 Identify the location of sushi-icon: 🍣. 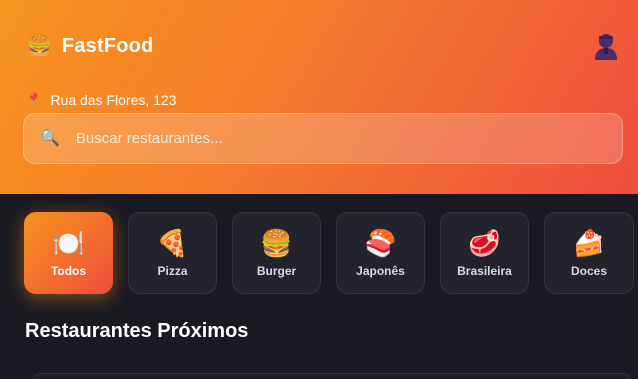
(380, 243).